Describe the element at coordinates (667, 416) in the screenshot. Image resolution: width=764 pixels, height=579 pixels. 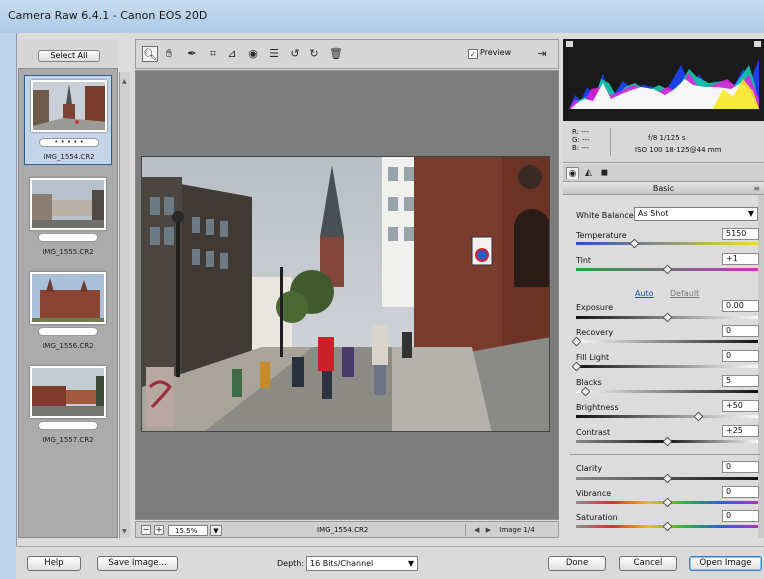
I see `brightness-slider` at that location.